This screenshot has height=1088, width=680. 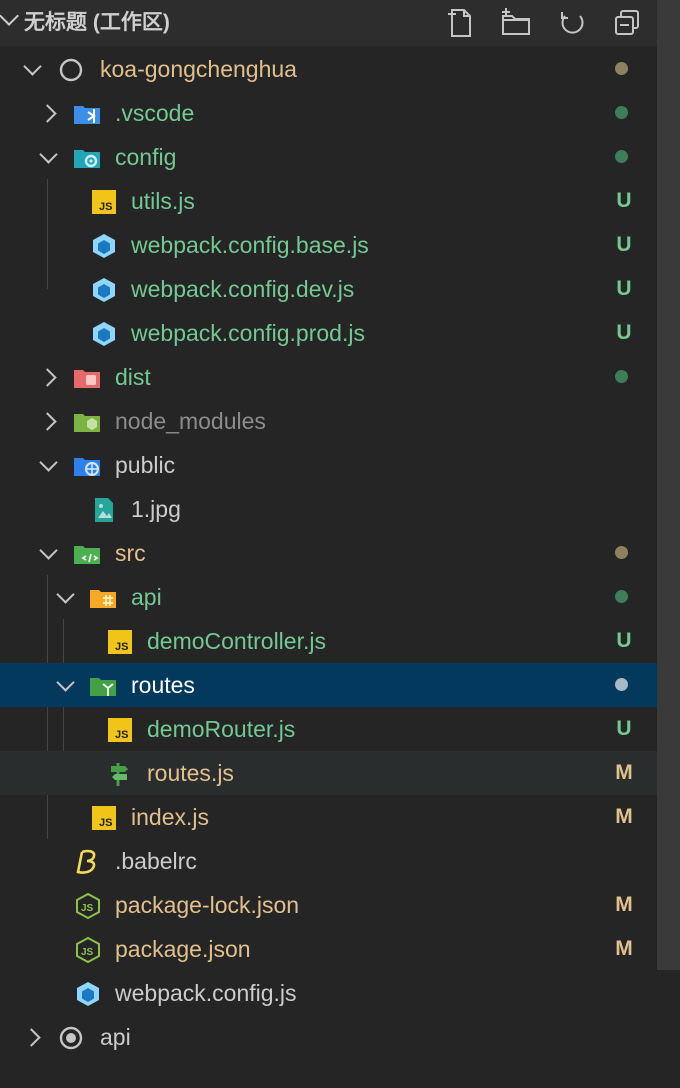 I want to click on vscode-folder-icon, so click(x=87, y=115).